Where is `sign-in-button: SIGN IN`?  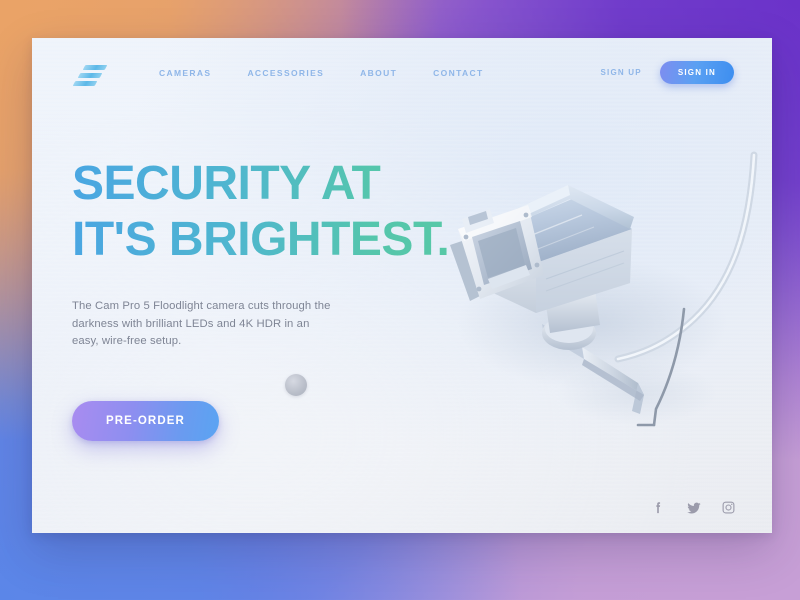 sign-in-button: SIGN IN is located at coordinates (696, 72).